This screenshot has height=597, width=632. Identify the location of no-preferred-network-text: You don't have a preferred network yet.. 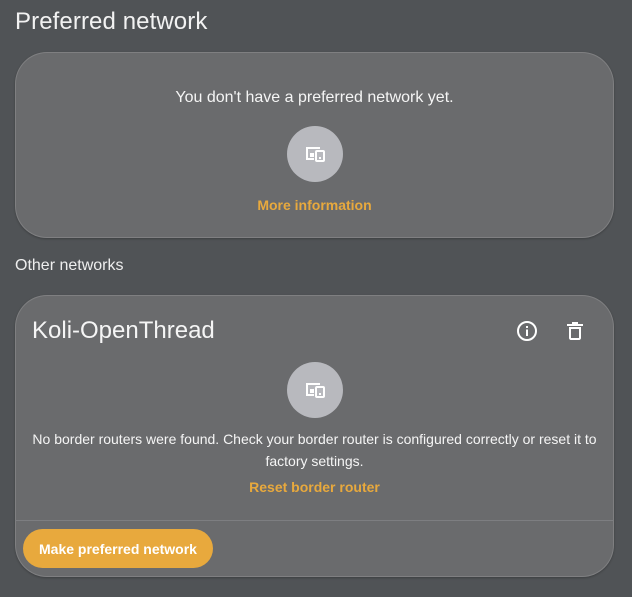
(314, 97).